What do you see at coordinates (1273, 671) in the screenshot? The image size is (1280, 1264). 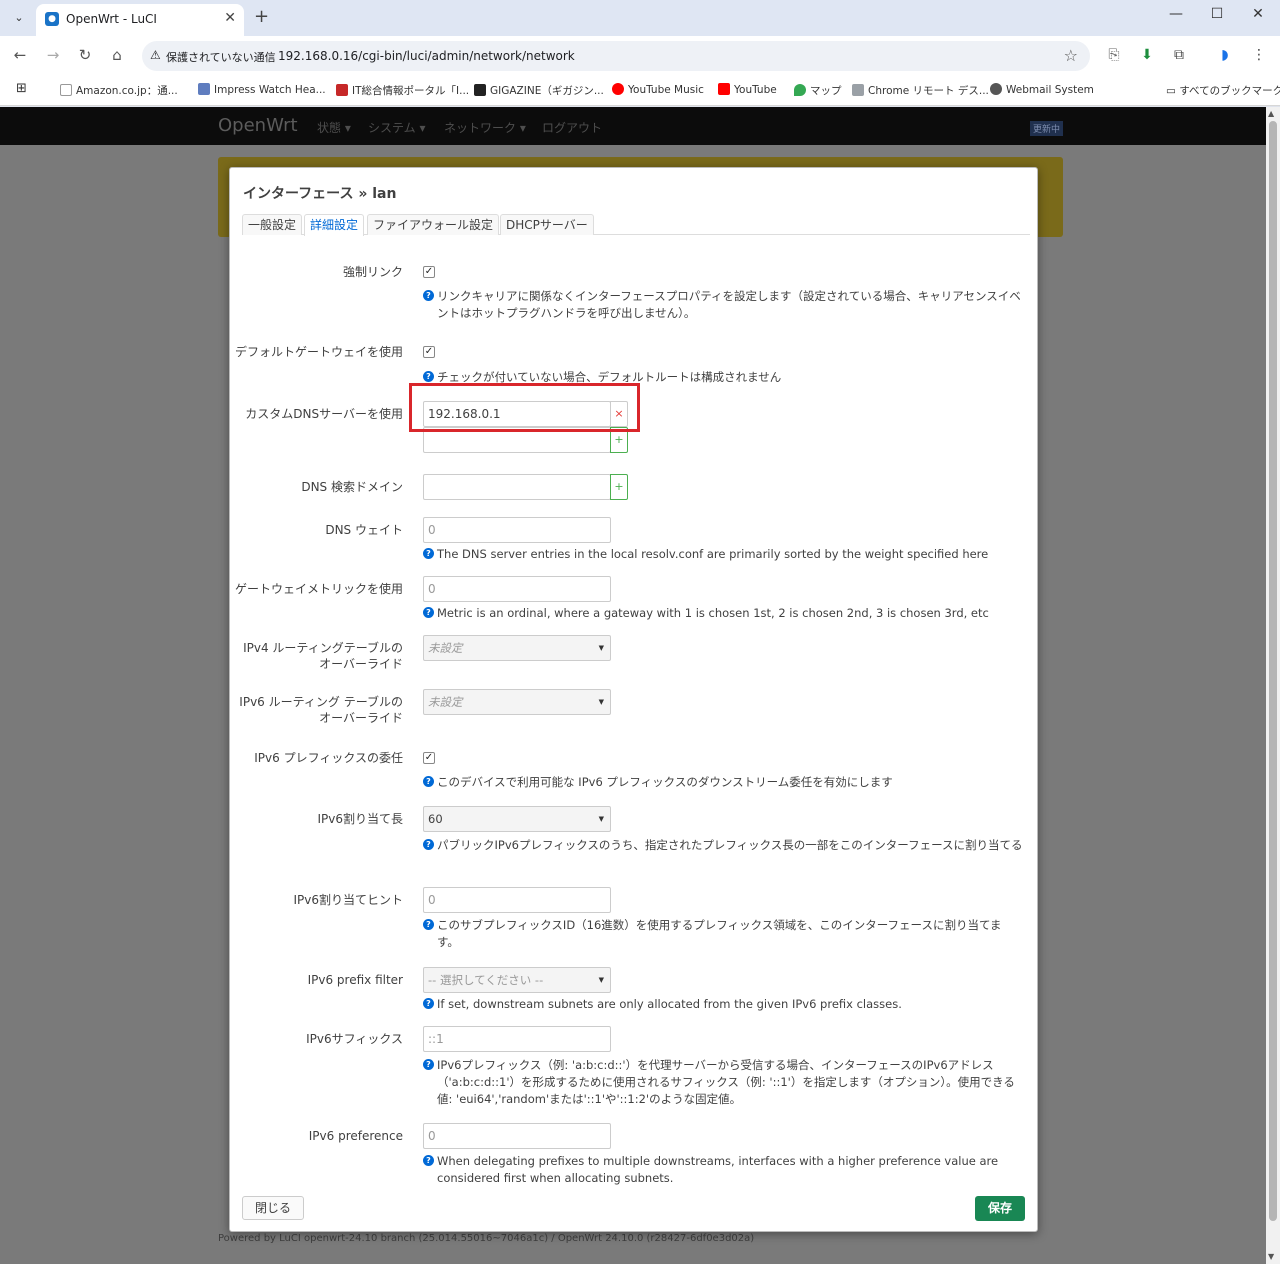 I see `scrollbar-thumb` at bounding box center [1273, 671].